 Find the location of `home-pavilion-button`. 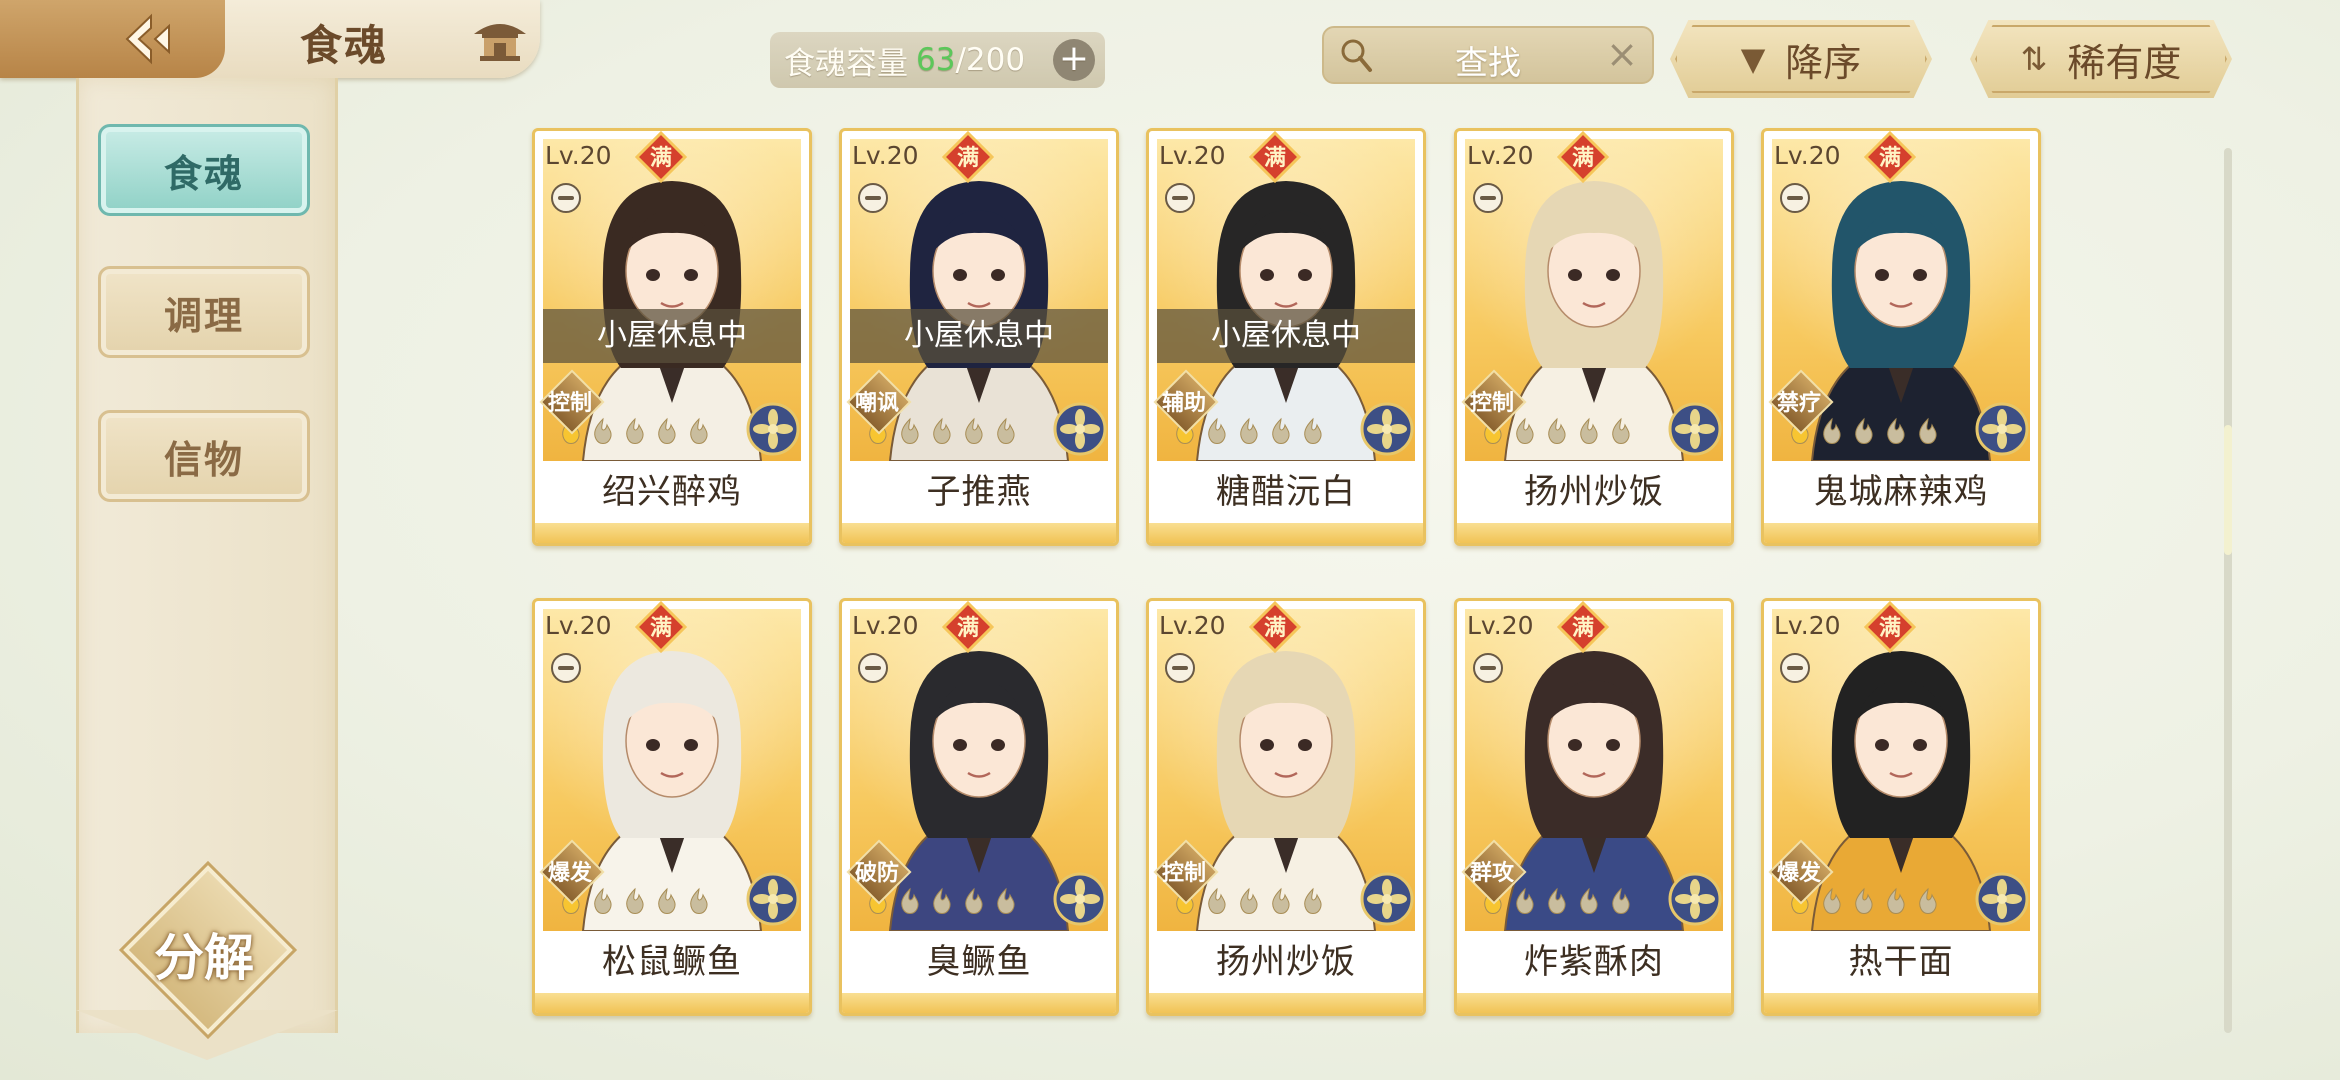

home-pavilion-button is located at coordinates (500, 39).